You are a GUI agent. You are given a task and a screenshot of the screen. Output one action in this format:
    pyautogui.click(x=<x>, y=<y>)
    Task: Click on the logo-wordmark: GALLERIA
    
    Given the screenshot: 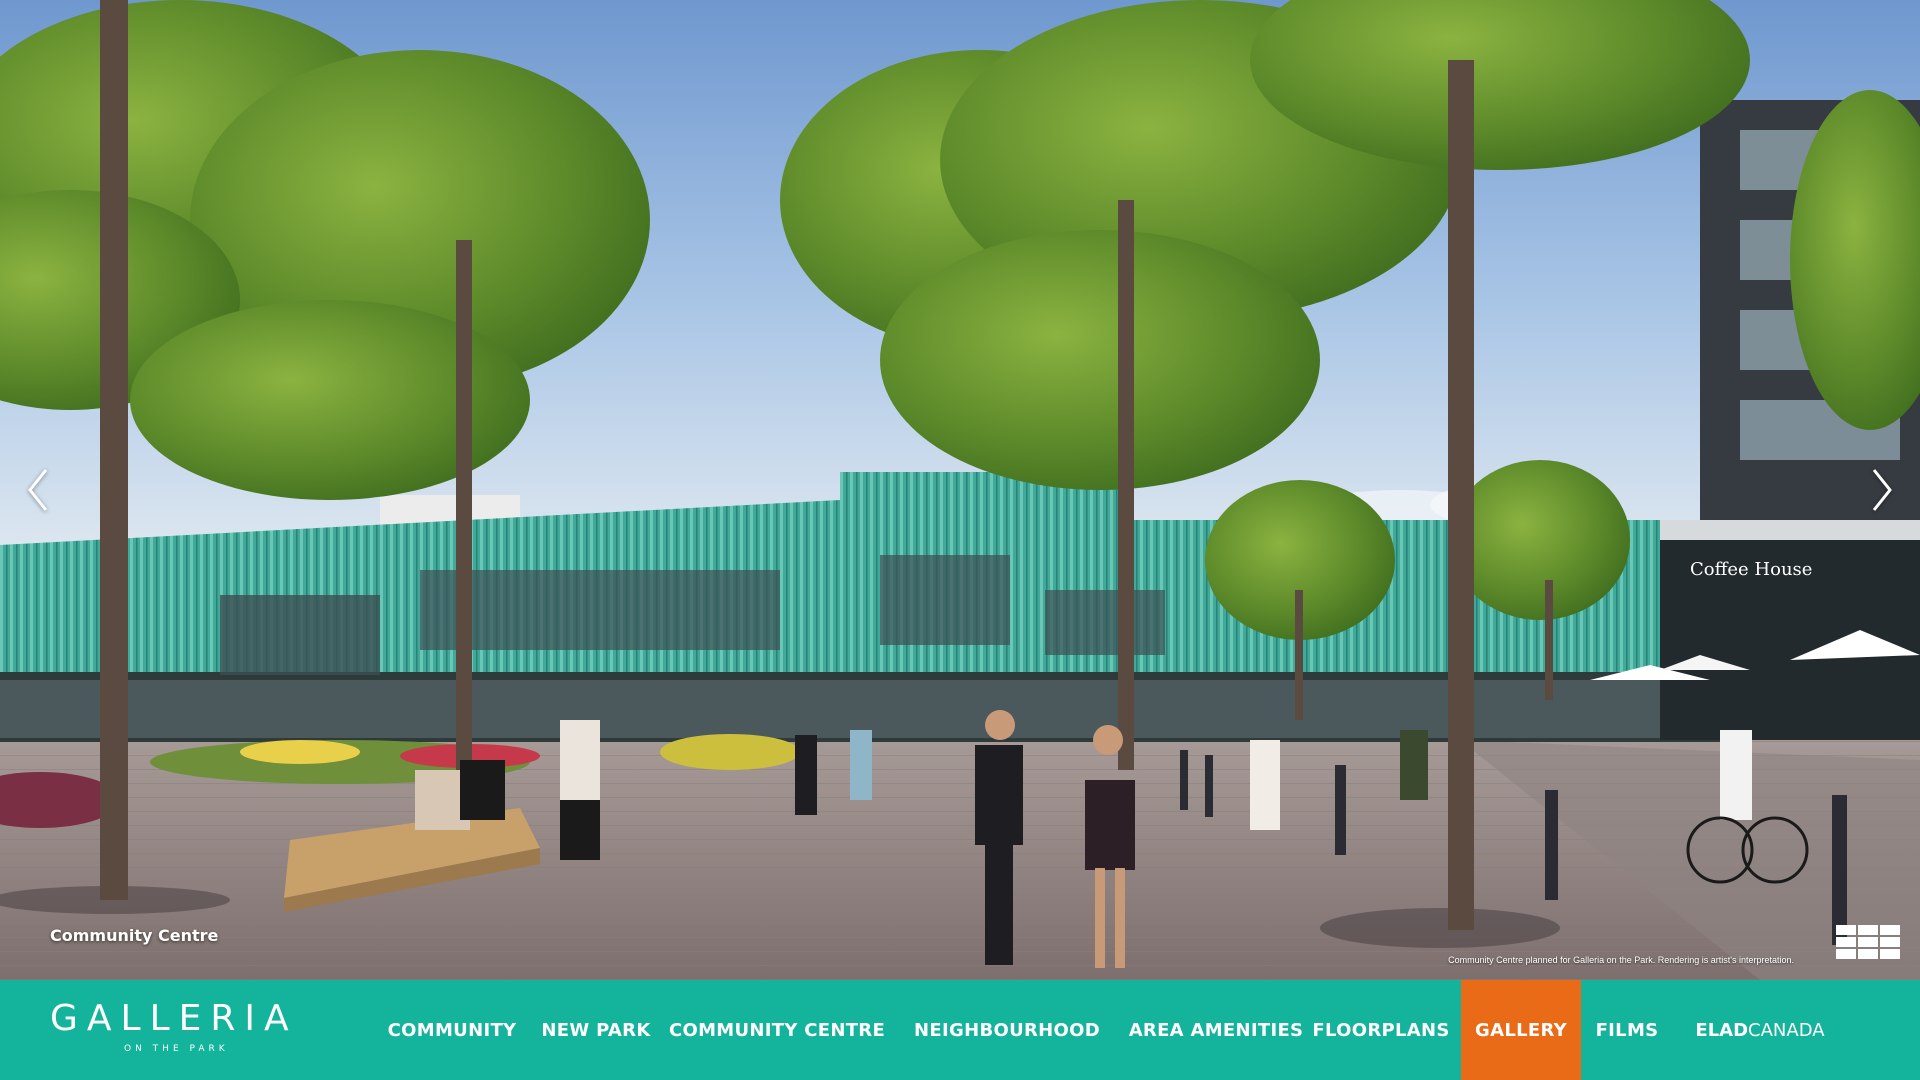 What is the action you would take?
    pyautogui.click(x=174, y=1018)
    